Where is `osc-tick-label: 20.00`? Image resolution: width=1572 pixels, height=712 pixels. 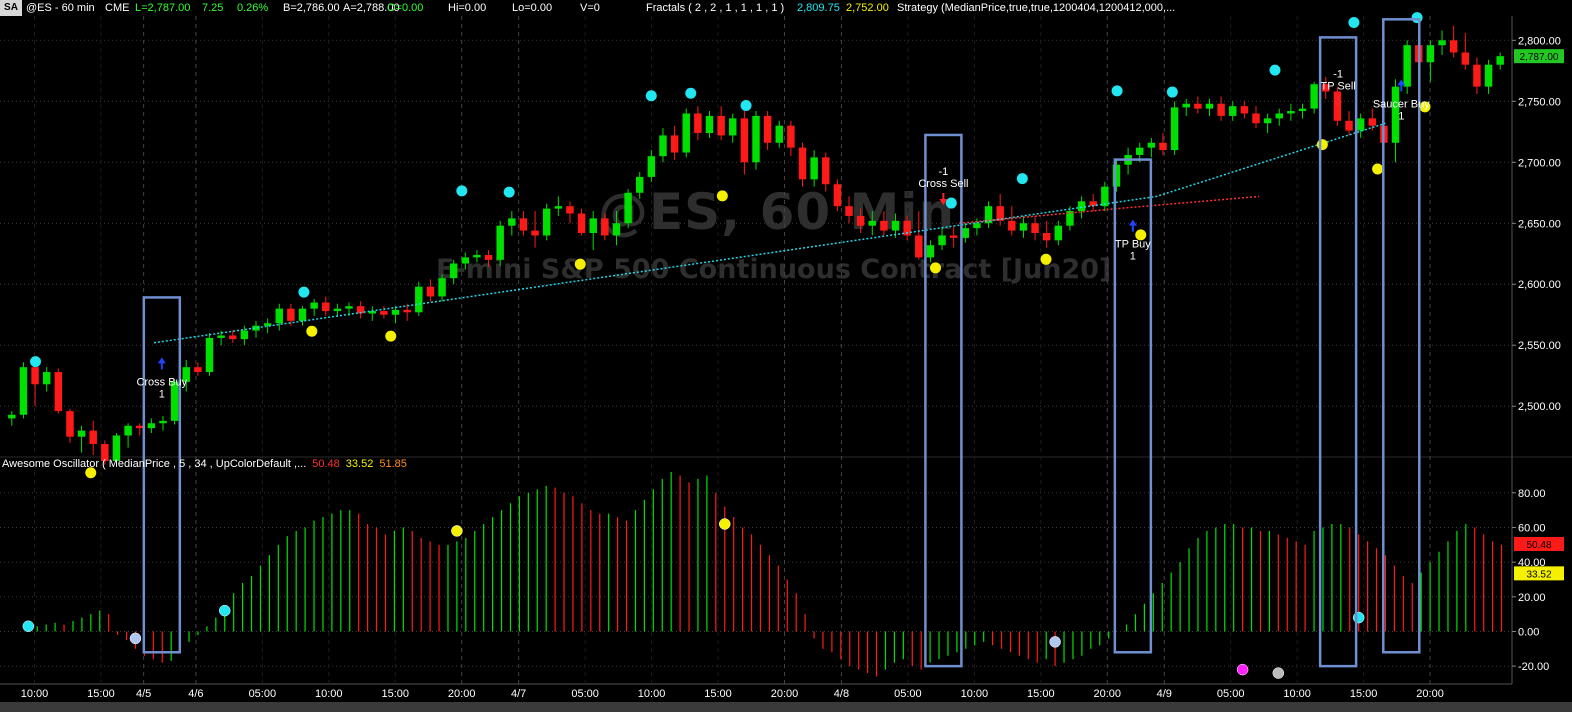
osc-tick-label: 20.00 is located at coordinates (1532, 598).